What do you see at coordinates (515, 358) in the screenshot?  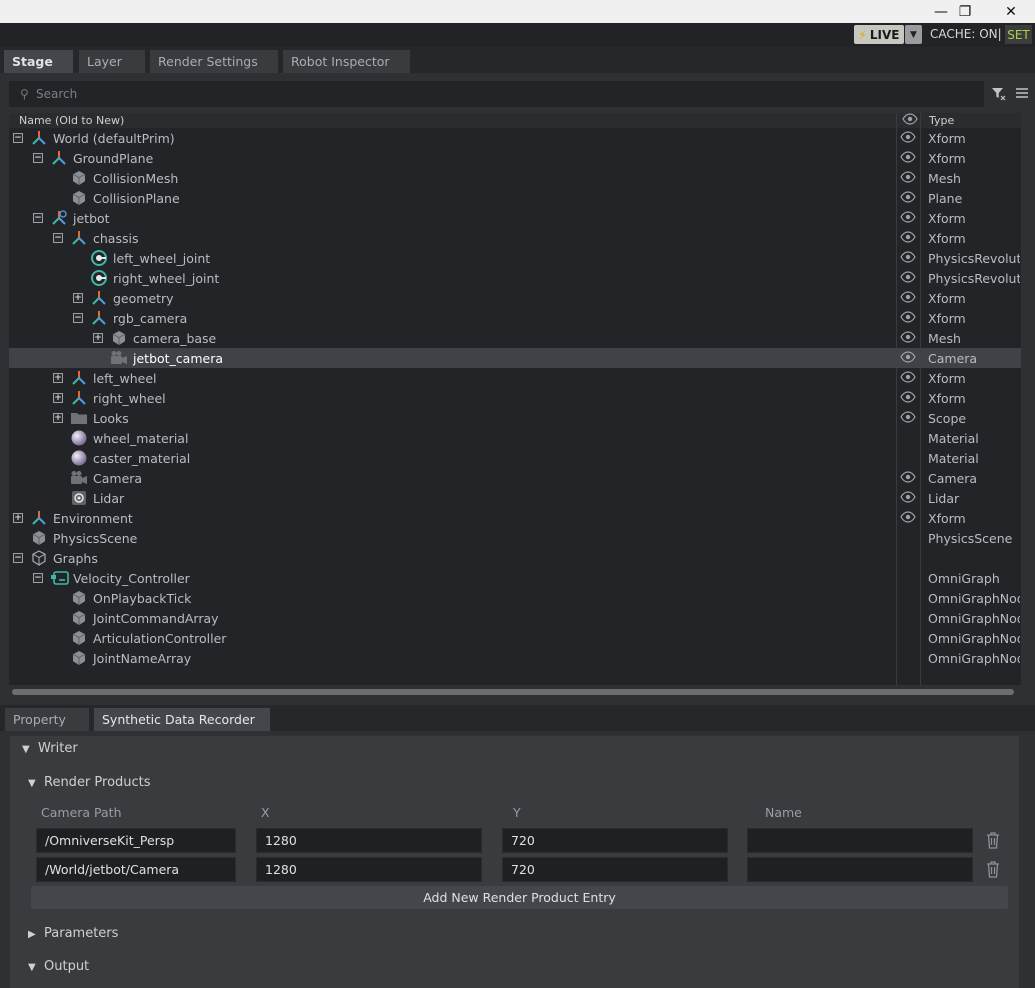 I see `tree-row: jetbot_camera Camera` at bounding box center [515, 358].